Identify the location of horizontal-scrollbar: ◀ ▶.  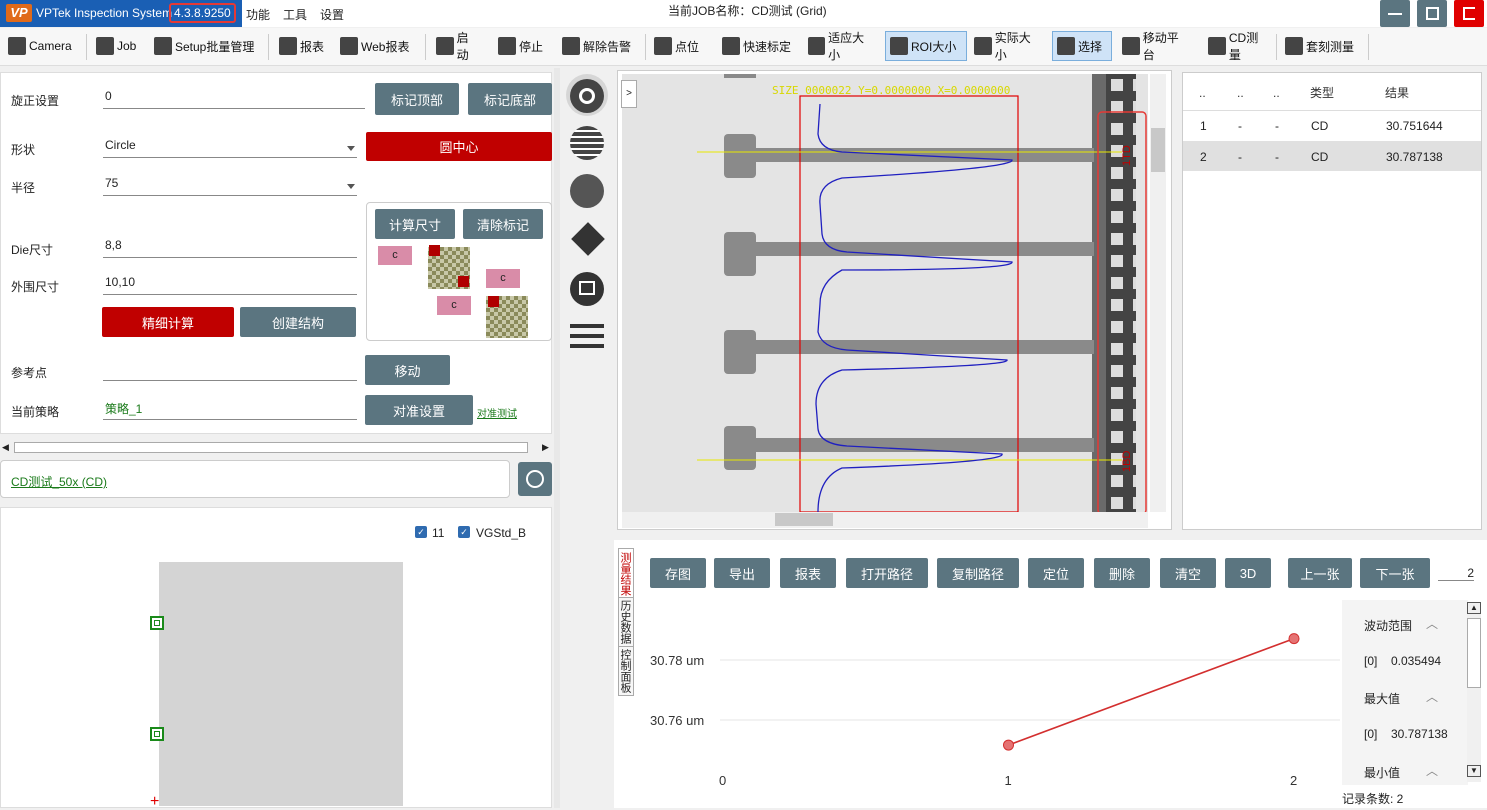
(277, 448).